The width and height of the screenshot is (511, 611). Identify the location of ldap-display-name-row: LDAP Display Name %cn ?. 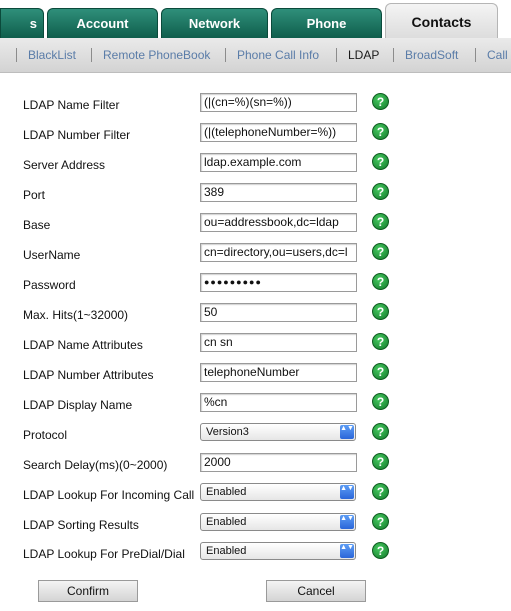
(255, 406).